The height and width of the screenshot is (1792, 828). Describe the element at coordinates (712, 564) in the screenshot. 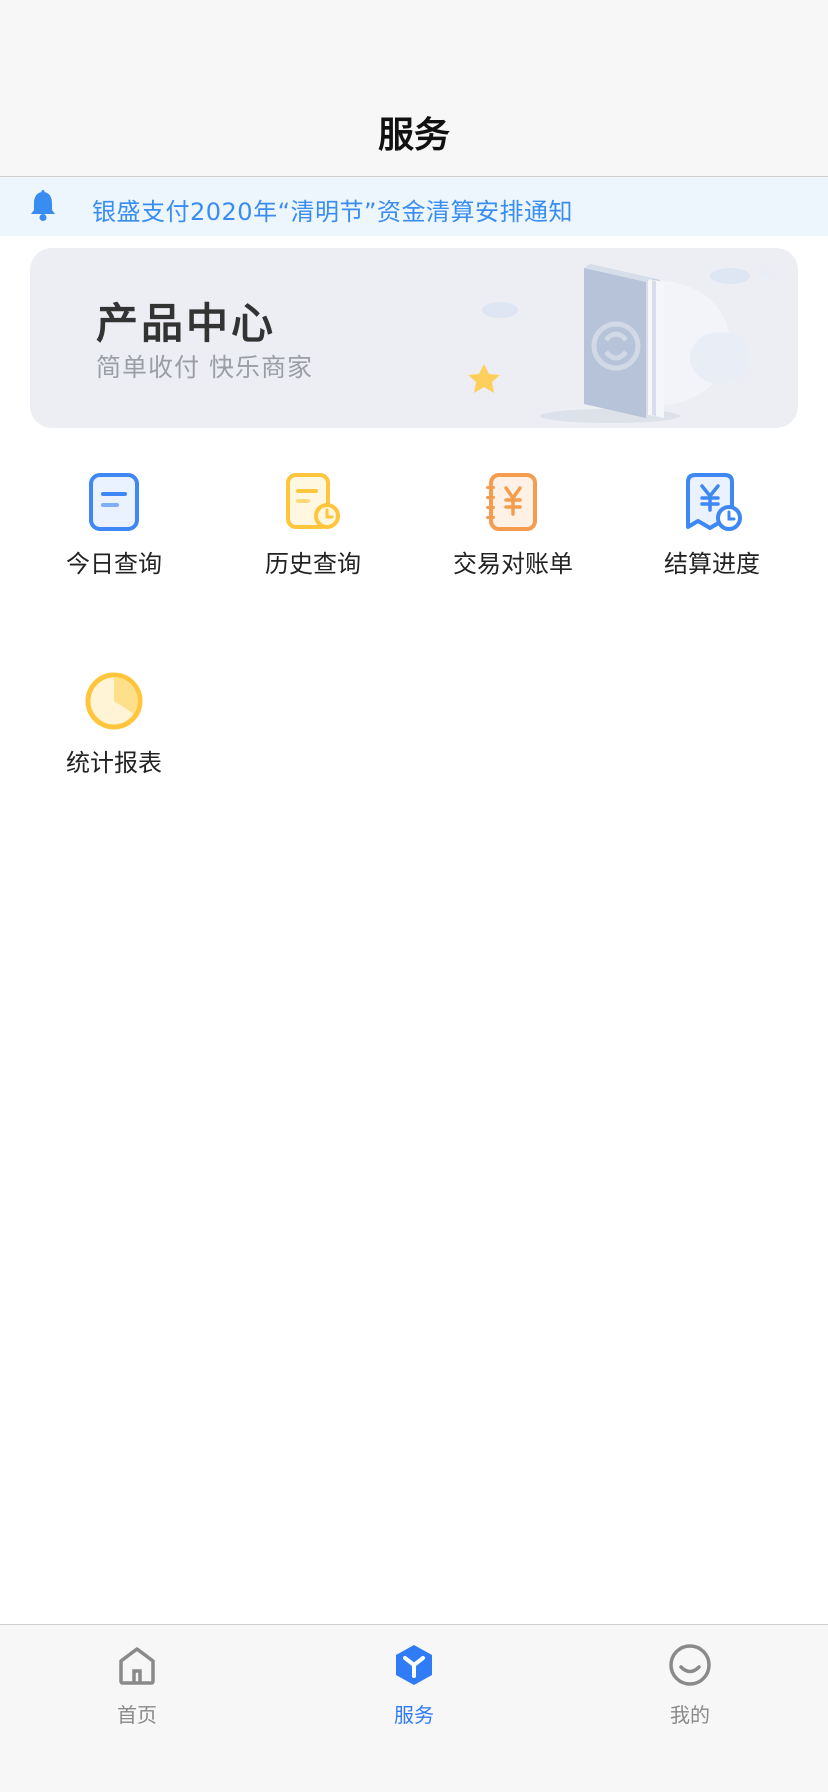

I see `service-label: 结算进度` at that location.